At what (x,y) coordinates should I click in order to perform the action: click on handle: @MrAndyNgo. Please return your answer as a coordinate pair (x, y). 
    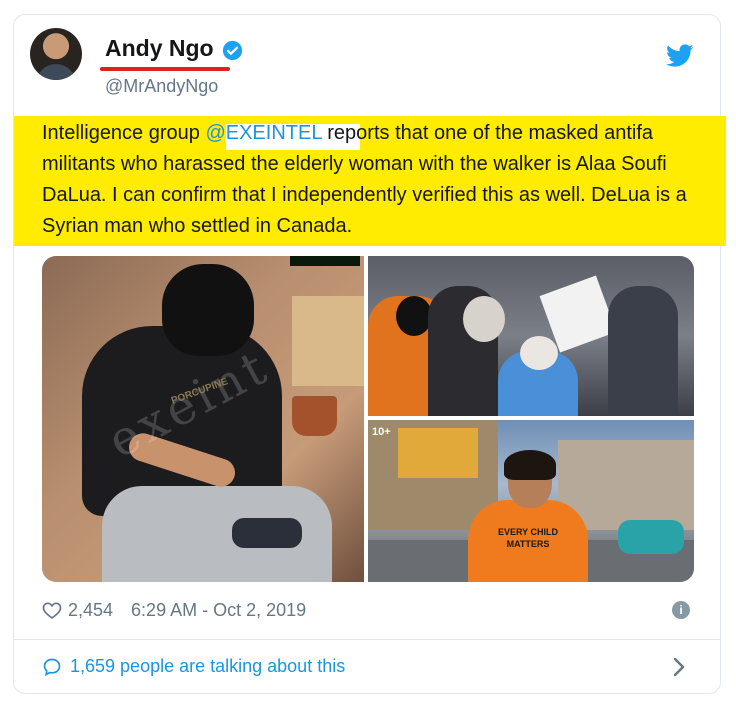
    Looking at the image, I should click on (161, 86).